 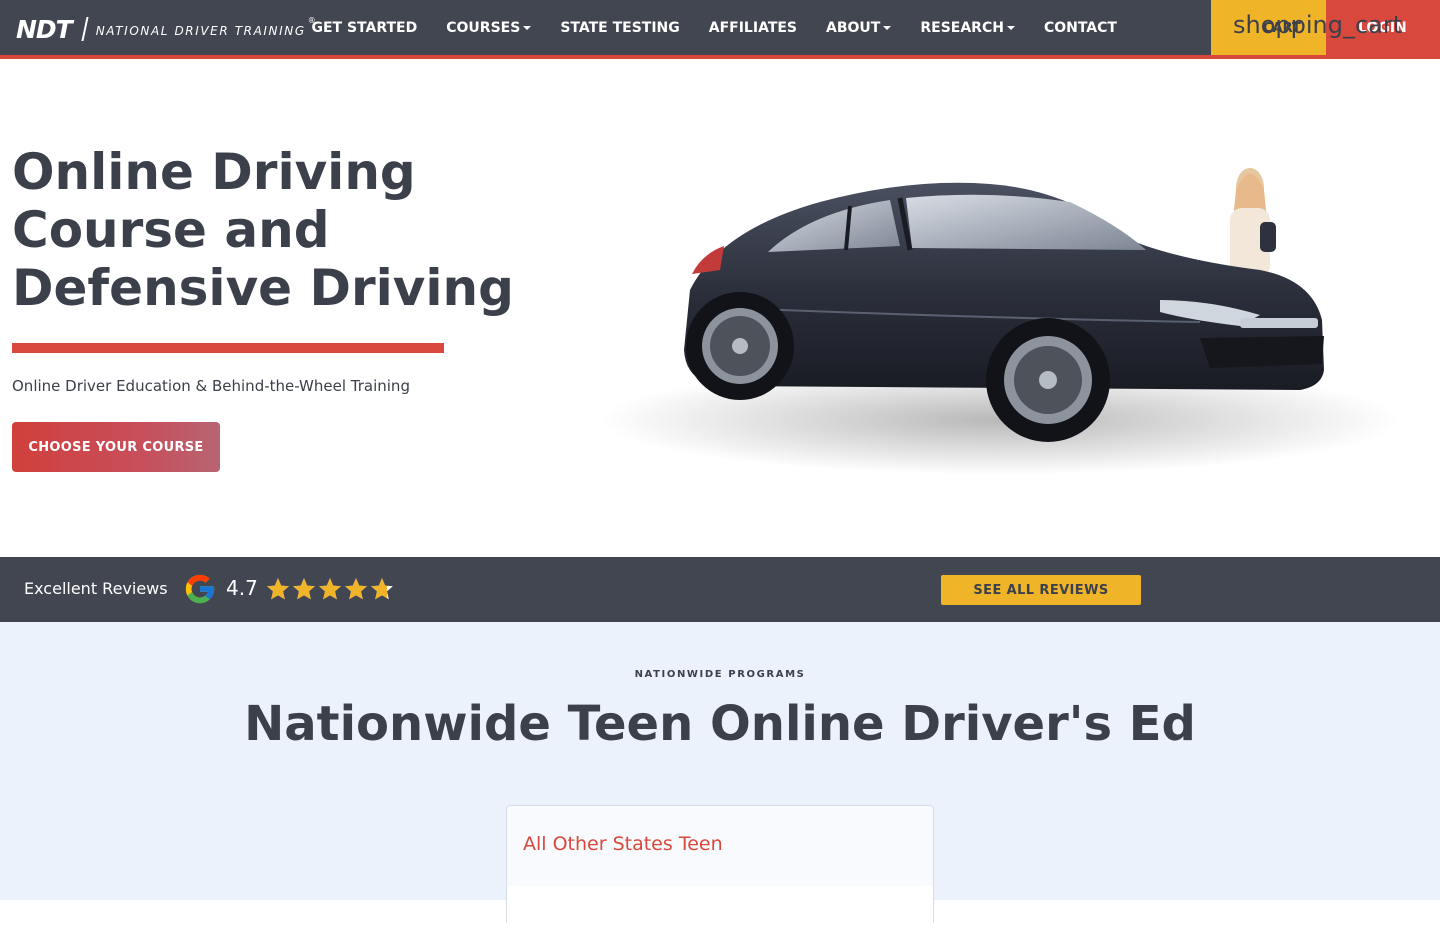 I want to click on nav-get-started: GET STARTED, so click(x=364, y=28).